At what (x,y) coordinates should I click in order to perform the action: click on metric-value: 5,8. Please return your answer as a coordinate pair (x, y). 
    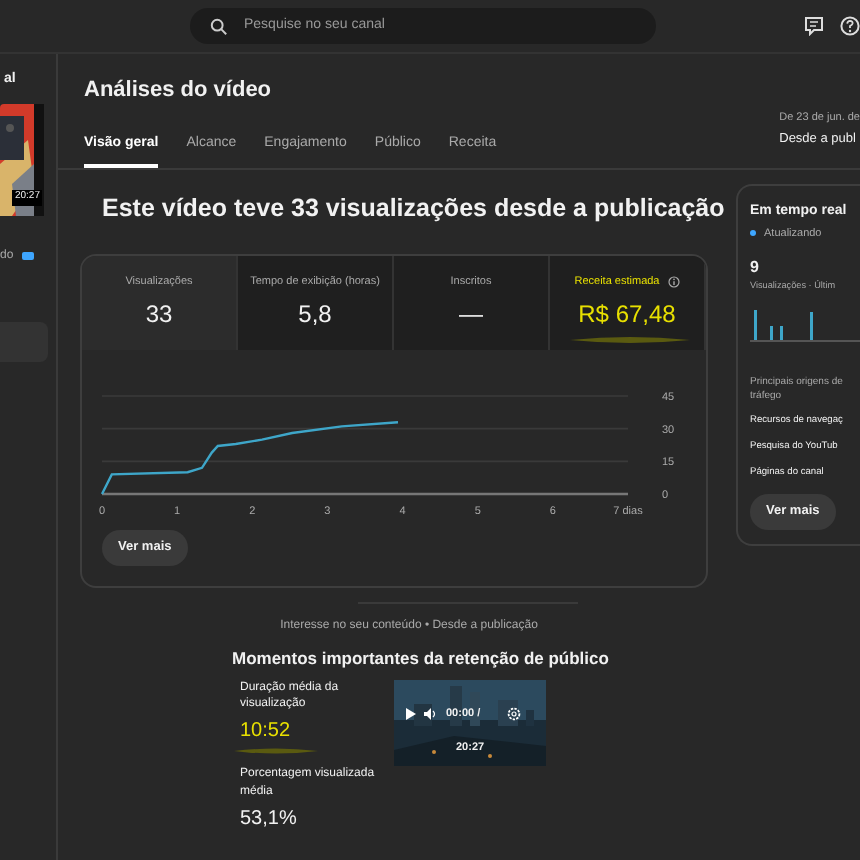
    Looking at the image, I should click on (315, 315).